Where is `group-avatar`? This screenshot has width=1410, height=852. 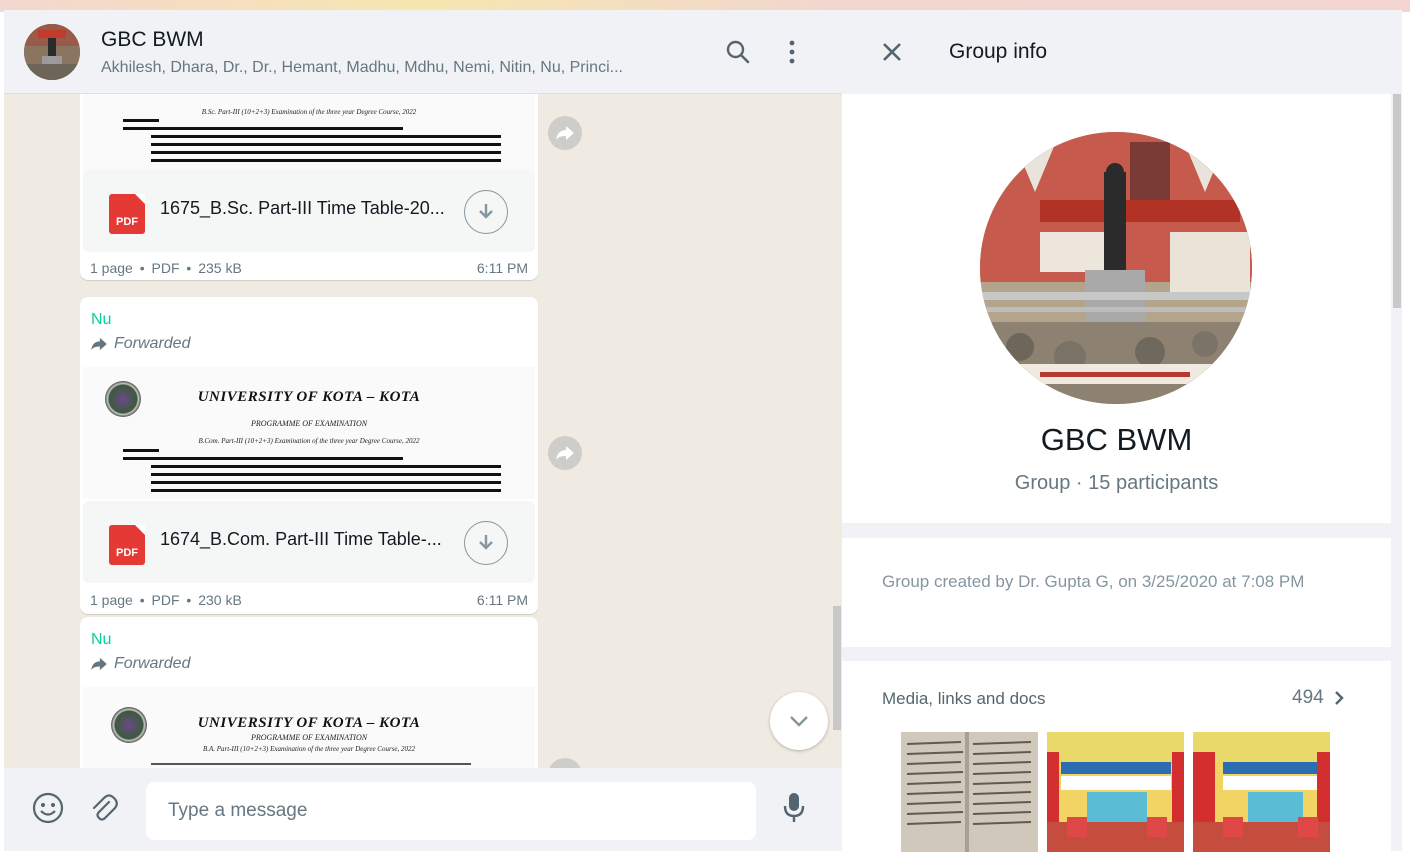
group-avatar is located at coordinates (52, 52).